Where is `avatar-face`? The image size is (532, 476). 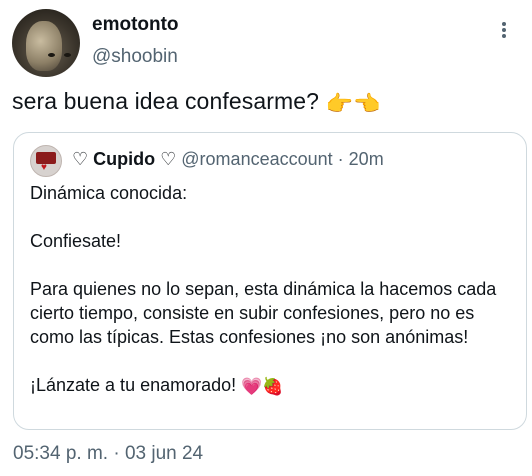
avatar-face is located at coordinates (48, 46).